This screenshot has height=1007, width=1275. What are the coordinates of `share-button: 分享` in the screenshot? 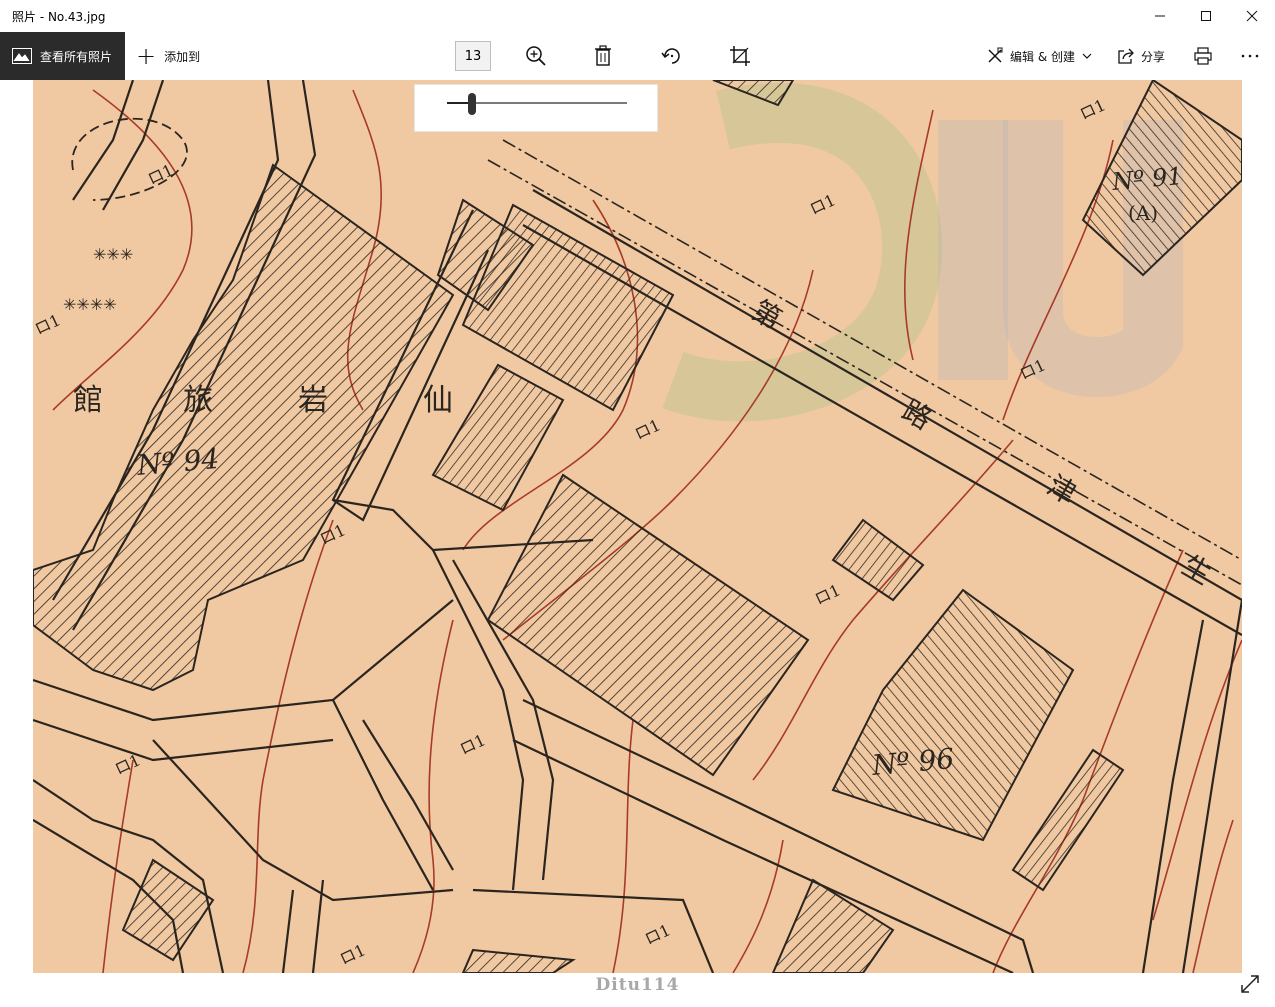 It's located at (1141, 56).